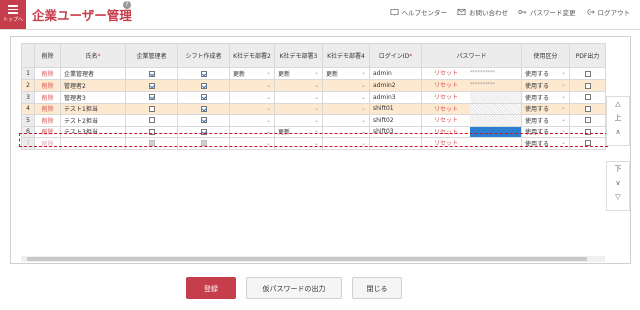 This screenshot has width=640, height=310. Describe the element at coordinates (93, 143) in the screenshot. I see `name-cell` at that location.